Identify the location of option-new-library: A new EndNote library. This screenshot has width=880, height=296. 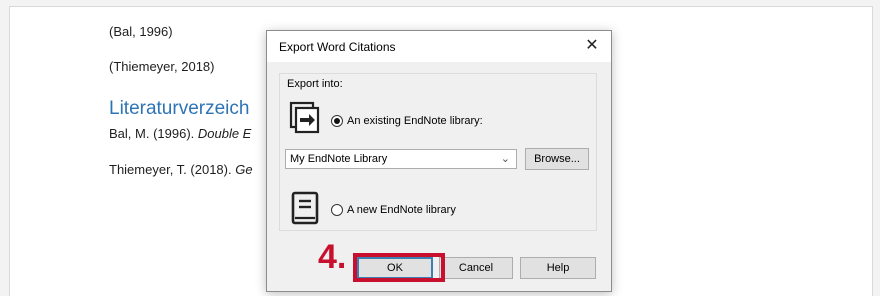
(393, 210).